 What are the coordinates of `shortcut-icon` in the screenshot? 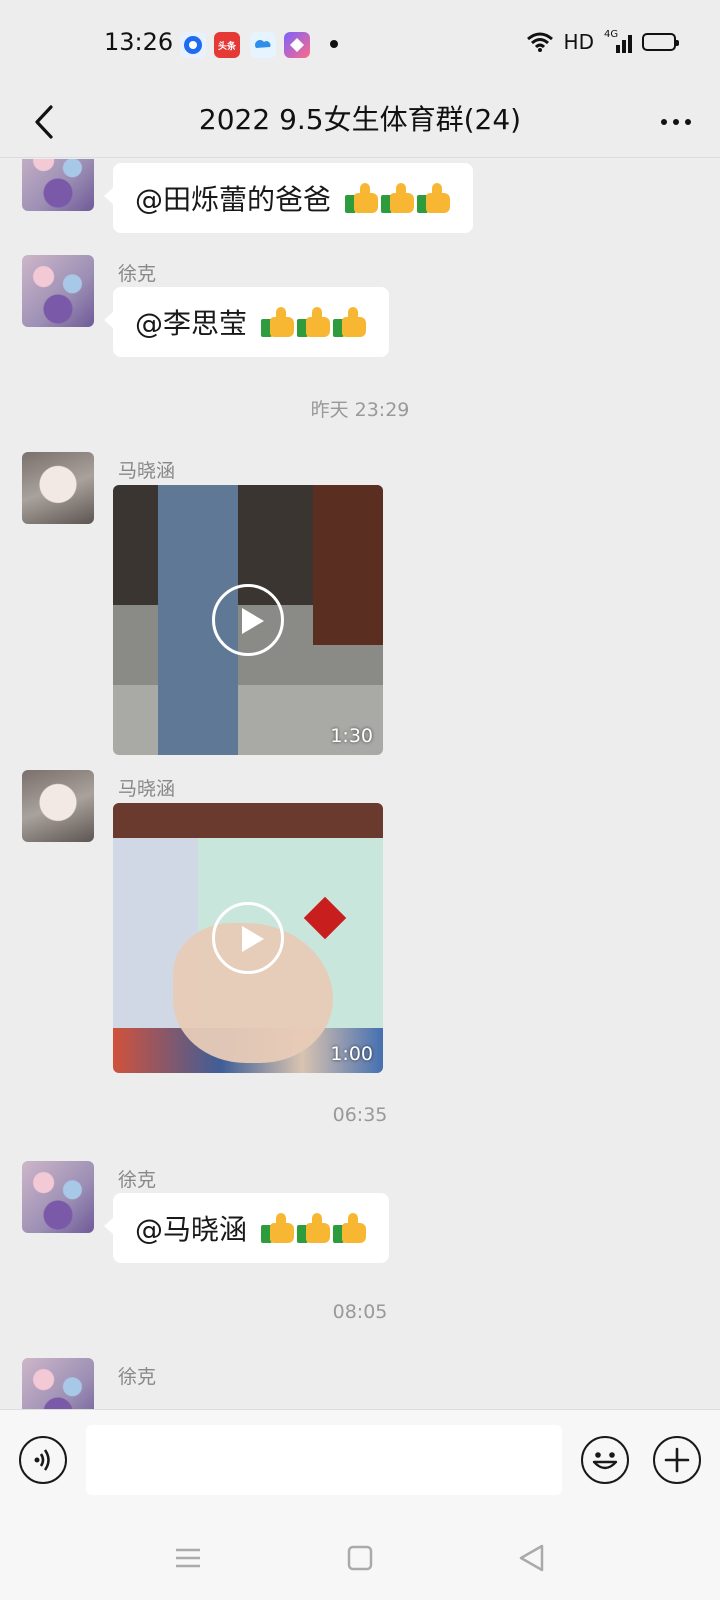 It's located at (297, 45).